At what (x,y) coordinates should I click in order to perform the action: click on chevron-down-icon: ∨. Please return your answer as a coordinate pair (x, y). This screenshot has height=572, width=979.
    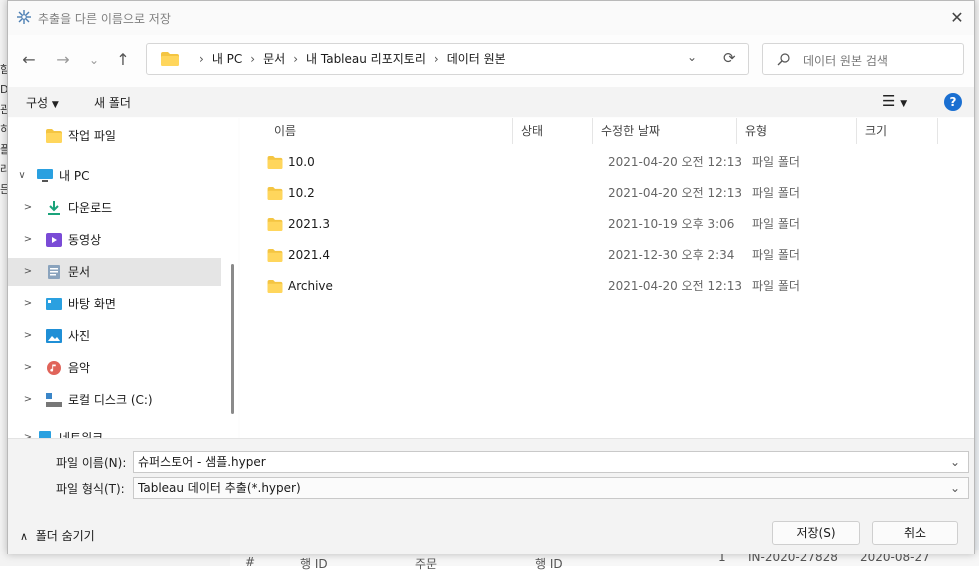
    Looking at the image, I should click on (22, 176).